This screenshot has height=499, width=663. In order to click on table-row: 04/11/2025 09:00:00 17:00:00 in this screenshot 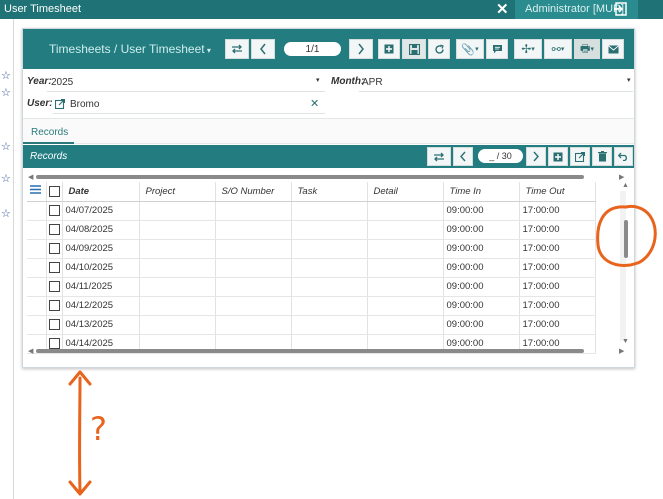, I will do `click(311, 287)`.